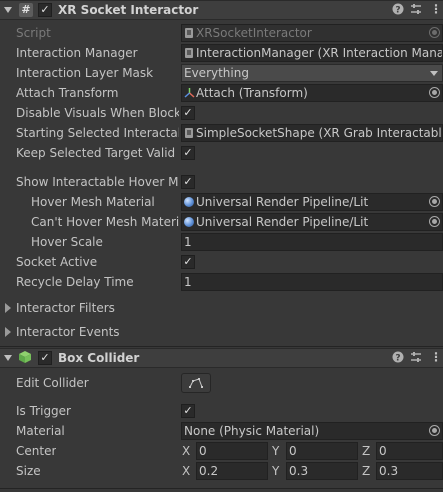 Image resolution: width=443 pixels, height=492 pixels. Describe the element at coordinates (312, 222) in the screenshot. I see `cant-hover-mesh-material-field: Universal Render Pipeline/Lit` at that location.